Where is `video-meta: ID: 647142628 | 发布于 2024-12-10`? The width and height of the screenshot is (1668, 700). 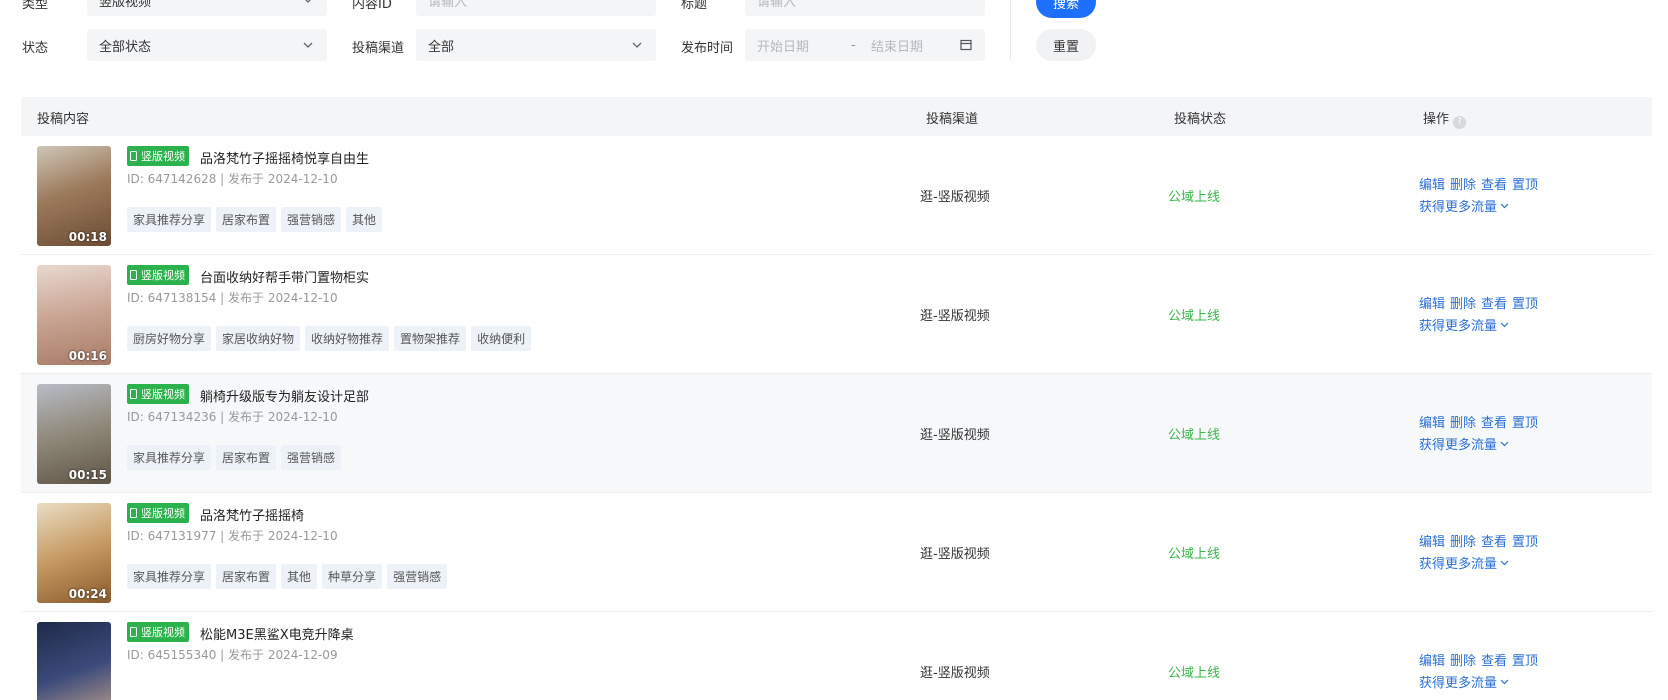 video-meta: ID: 647142628 | 发布于 2024-12-10 is located at coordinates (232, 179).